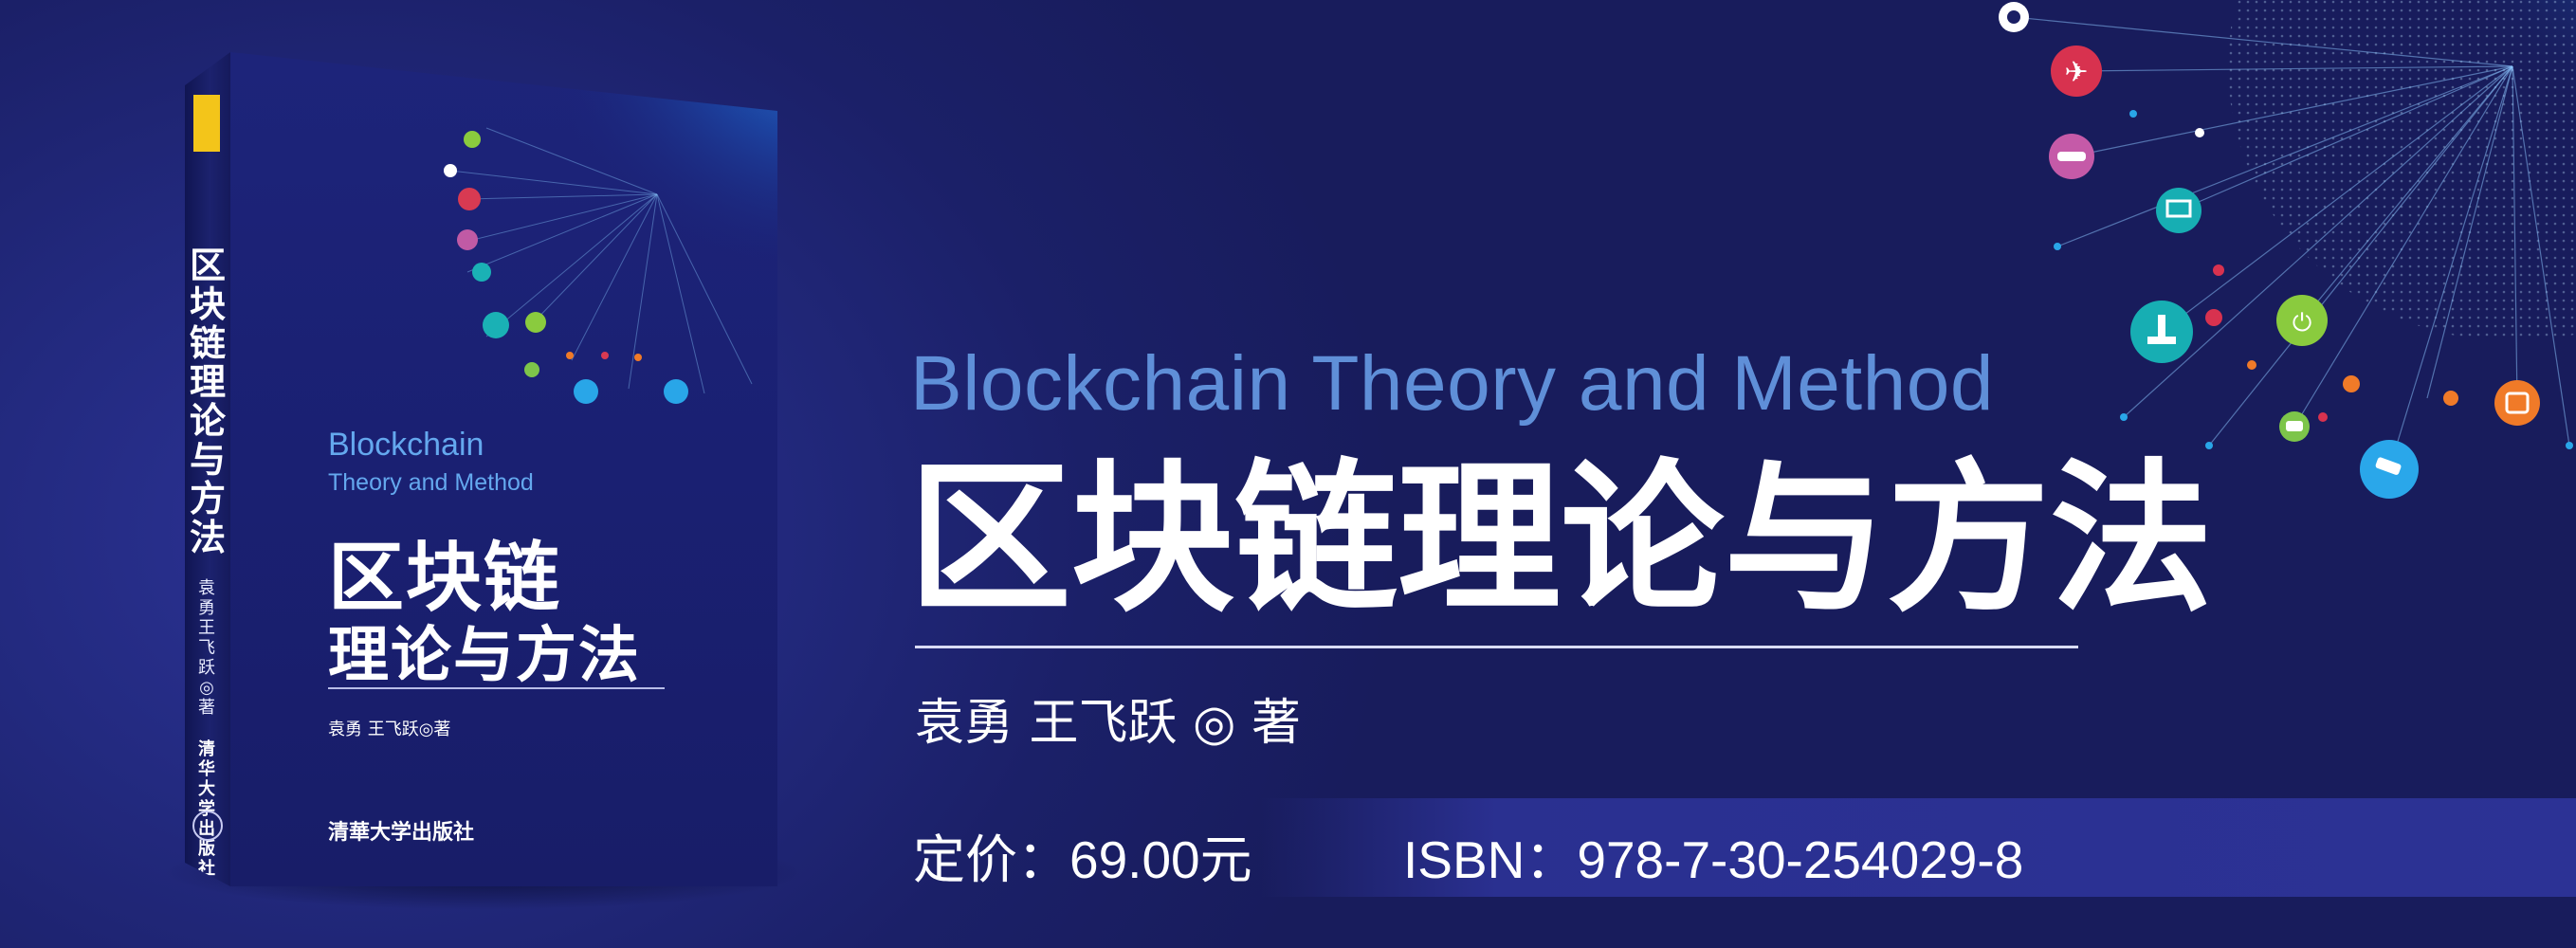  I want to click on title-chinese: 区块链理论与方法, so click(1560, 539).